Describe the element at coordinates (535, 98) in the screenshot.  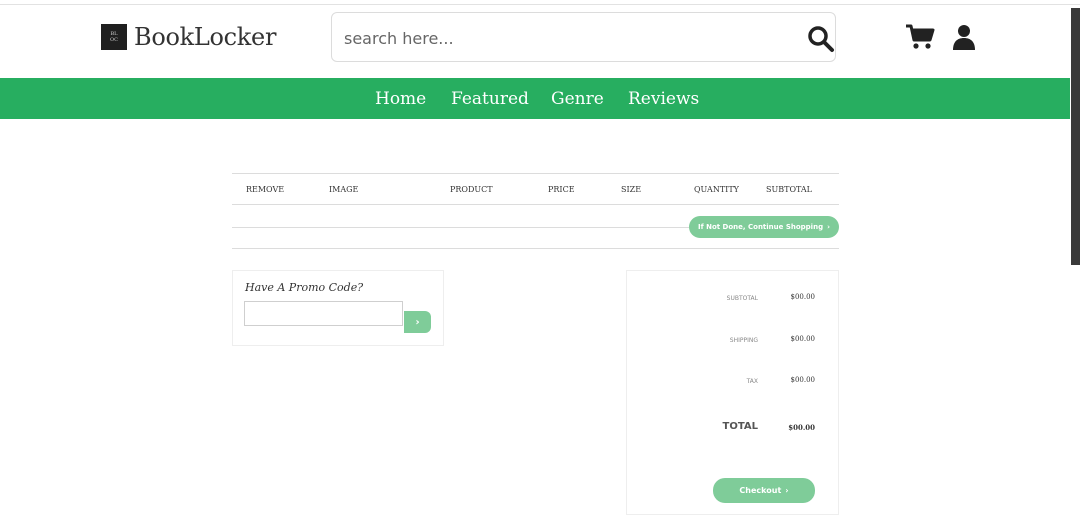
I see `main-nav: Home Featured Genre Reviews` at that location.